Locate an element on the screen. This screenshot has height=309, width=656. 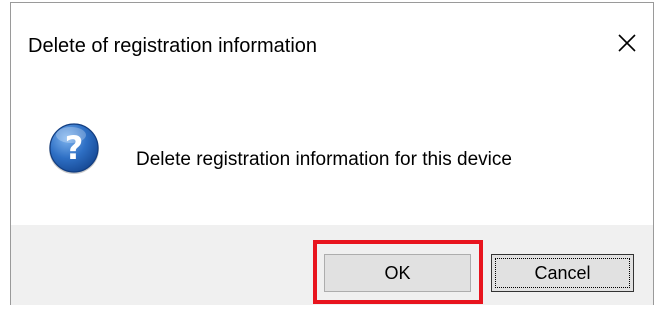
question-icon: ? is located at coordinates (74, 148).